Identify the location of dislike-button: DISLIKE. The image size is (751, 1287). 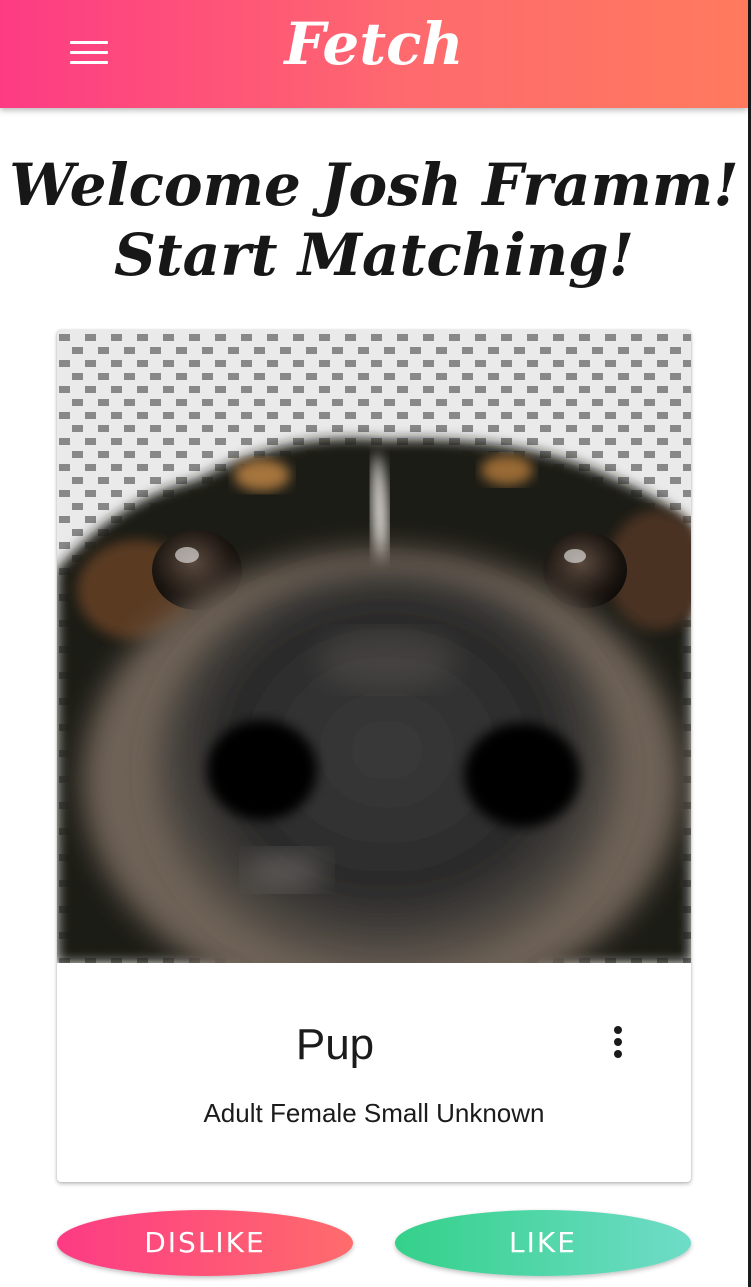
(205, 1243).